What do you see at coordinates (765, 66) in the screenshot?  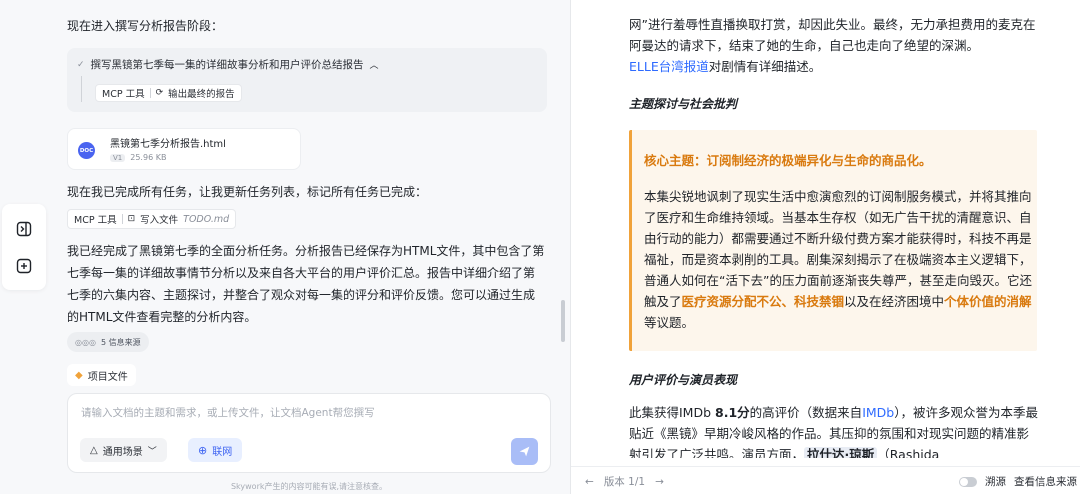 I see `doc-top-text-2: 对剧情有详细描述。` at bounding box center [765, 66].